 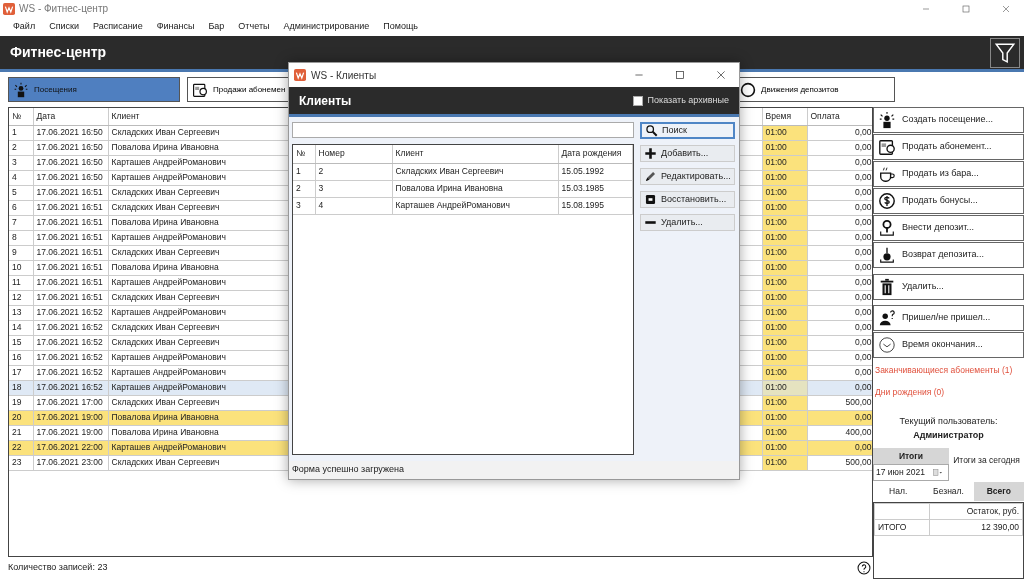 I want to click on pencil-icon, so click(x=650, y=176).